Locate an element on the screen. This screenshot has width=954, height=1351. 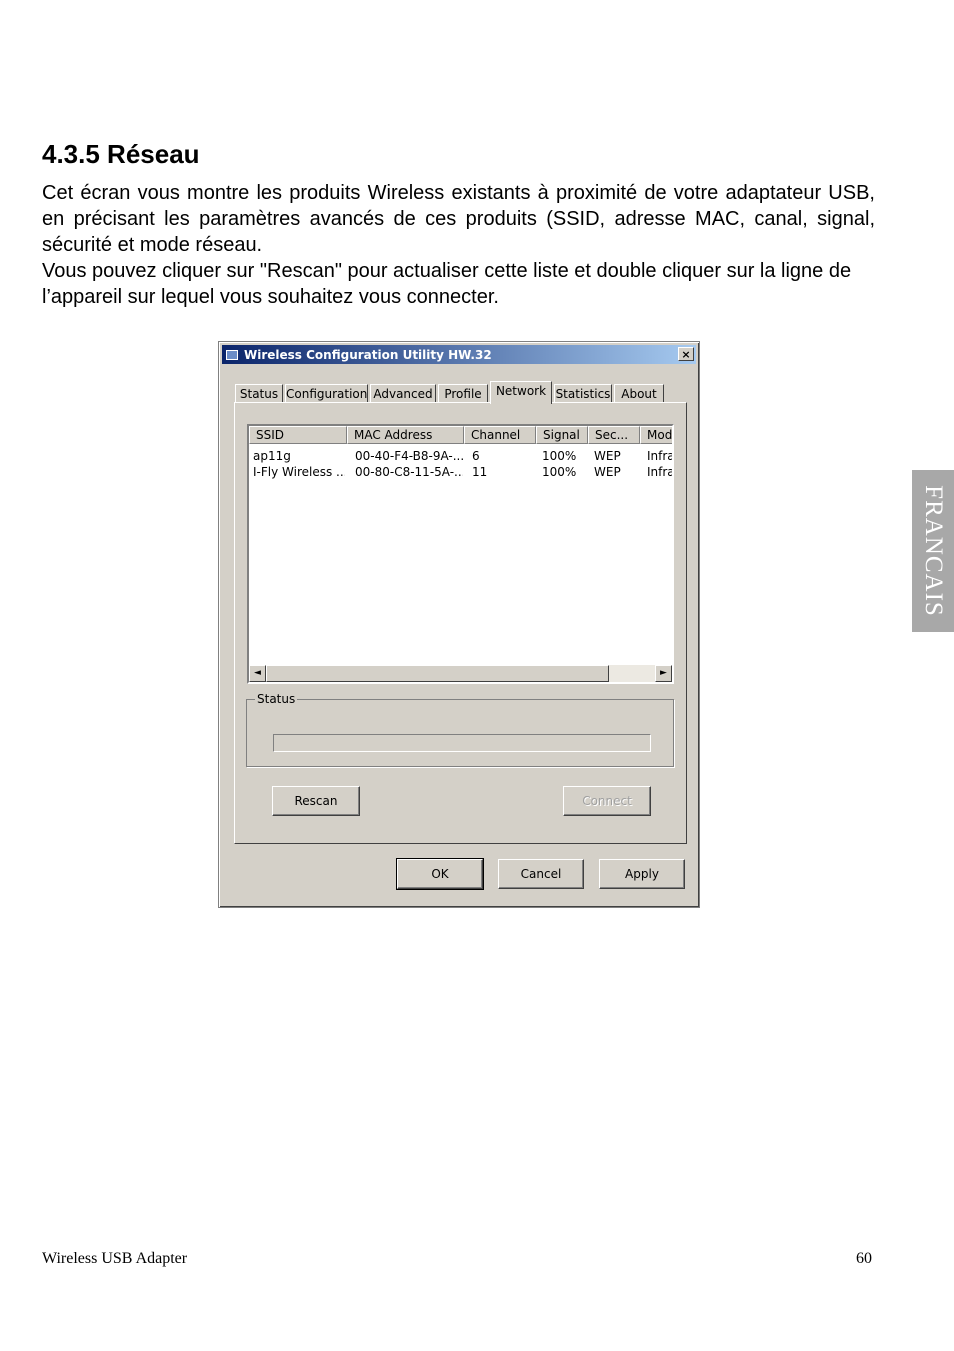
app-icon is located at coordinates (232, 354).